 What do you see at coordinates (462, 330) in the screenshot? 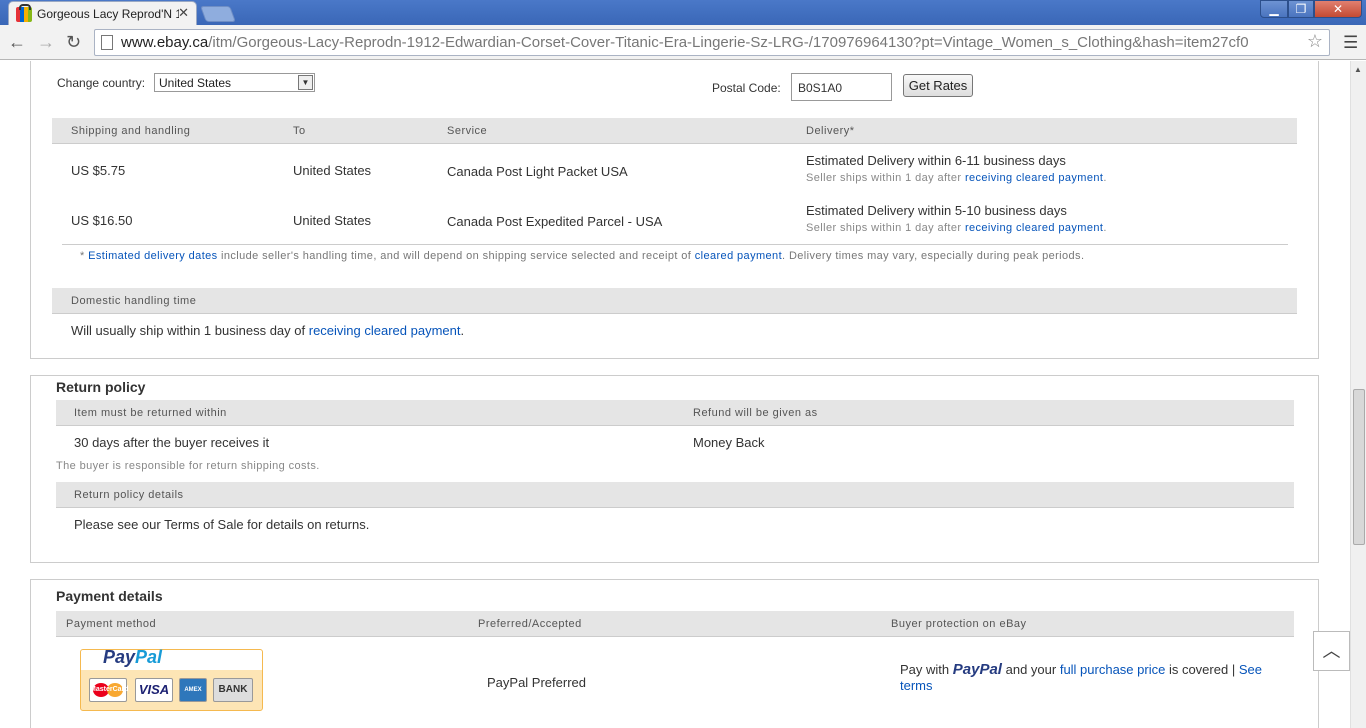
I see `handling-text-end: .` at bounding box center [462, 330].